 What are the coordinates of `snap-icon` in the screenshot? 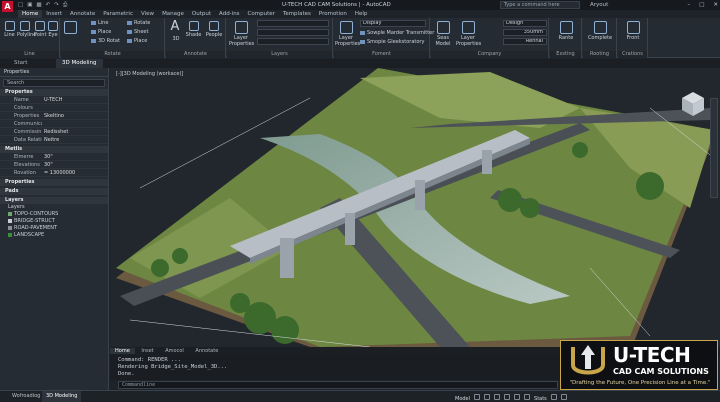 It's located at (487, 397).